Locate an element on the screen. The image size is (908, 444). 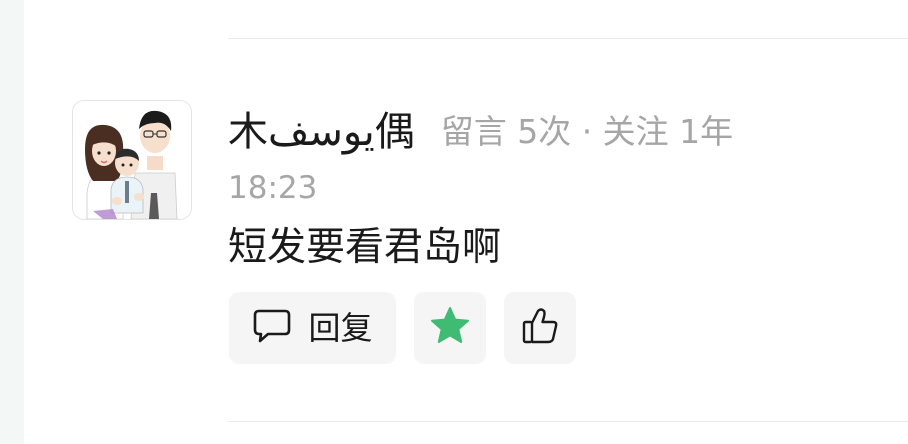
left-gutter is located at coordinates (12, 222).